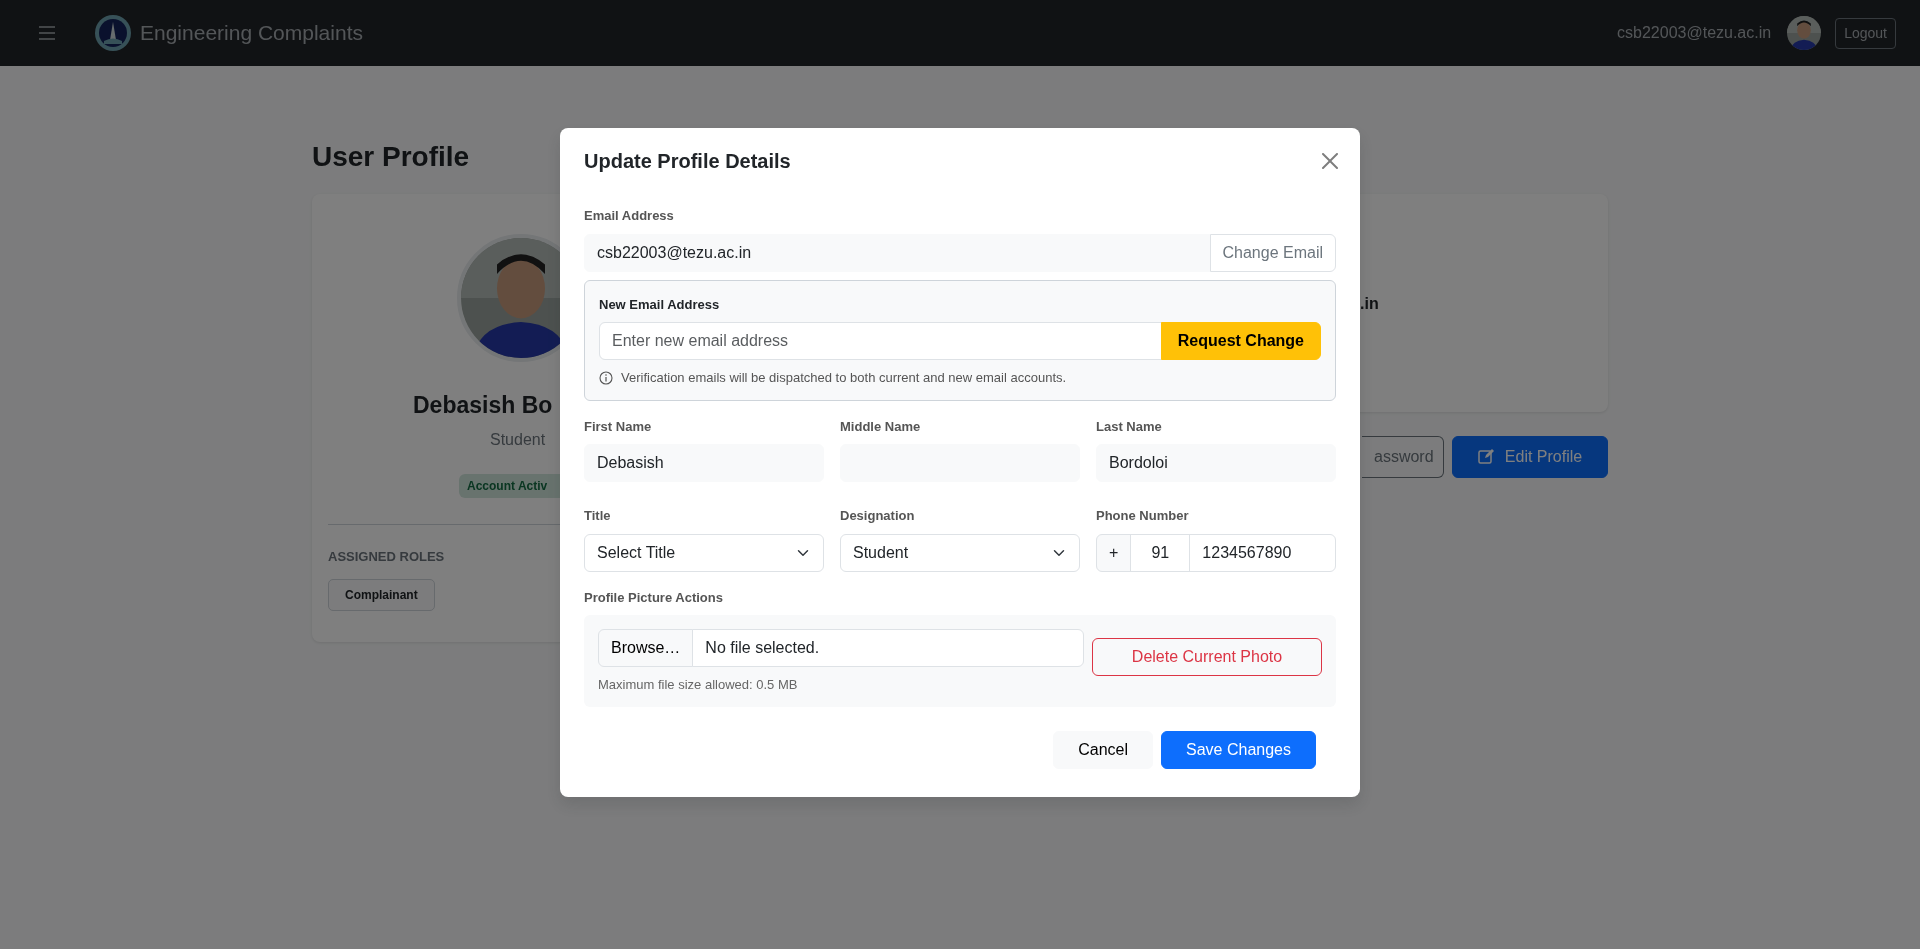 Image resolution: width=1920 pixels, height=949 pixels. What do you see at coordinates (880, 341) in the screenshot?
I see `new-email-field: Enter new email address` at bounding box center [880, 341].